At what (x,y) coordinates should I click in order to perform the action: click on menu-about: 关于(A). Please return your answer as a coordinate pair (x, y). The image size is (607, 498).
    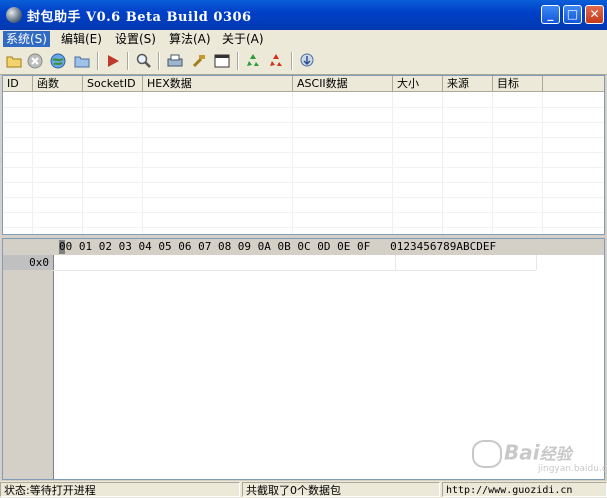
    Looking at the image, I should click on (243, 39).